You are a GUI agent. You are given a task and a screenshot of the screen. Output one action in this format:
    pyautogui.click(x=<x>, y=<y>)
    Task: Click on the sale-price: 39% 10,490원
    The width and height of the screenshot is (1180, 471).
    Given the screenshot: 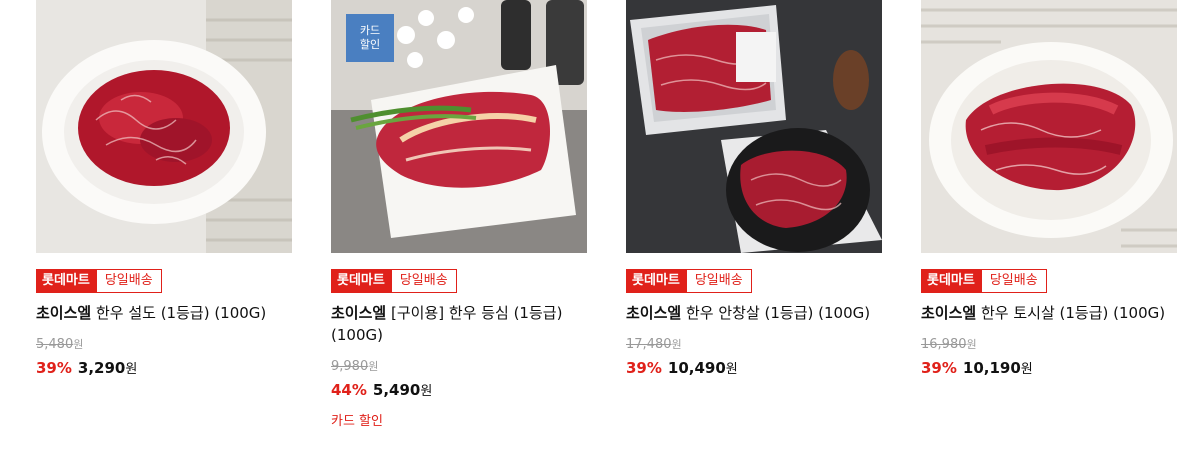 What is the action you would take?
    pyautogui.click(x=682, y=368)
    